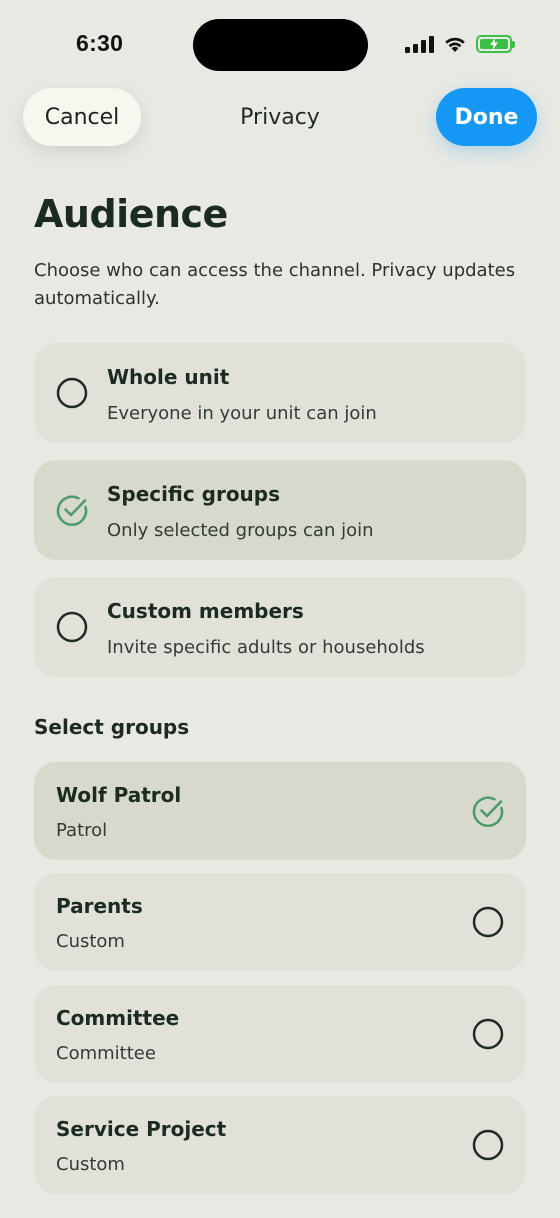  What do you see at coordinates (280, 1145) in the screenshot?
I see `group-item-service-project: Service Project Custom` at bounding box center [280, 1145].